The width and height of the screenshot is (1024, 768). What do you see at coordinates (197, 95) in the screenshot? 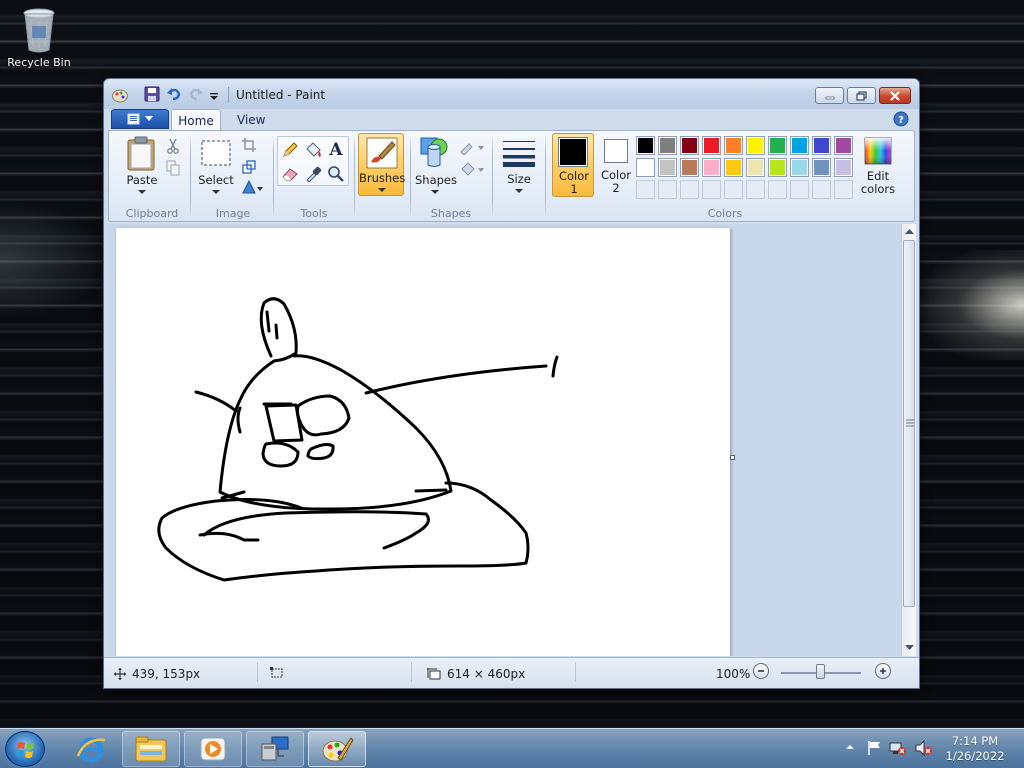
I see `redo-icon` at bounding box center [197, 95].